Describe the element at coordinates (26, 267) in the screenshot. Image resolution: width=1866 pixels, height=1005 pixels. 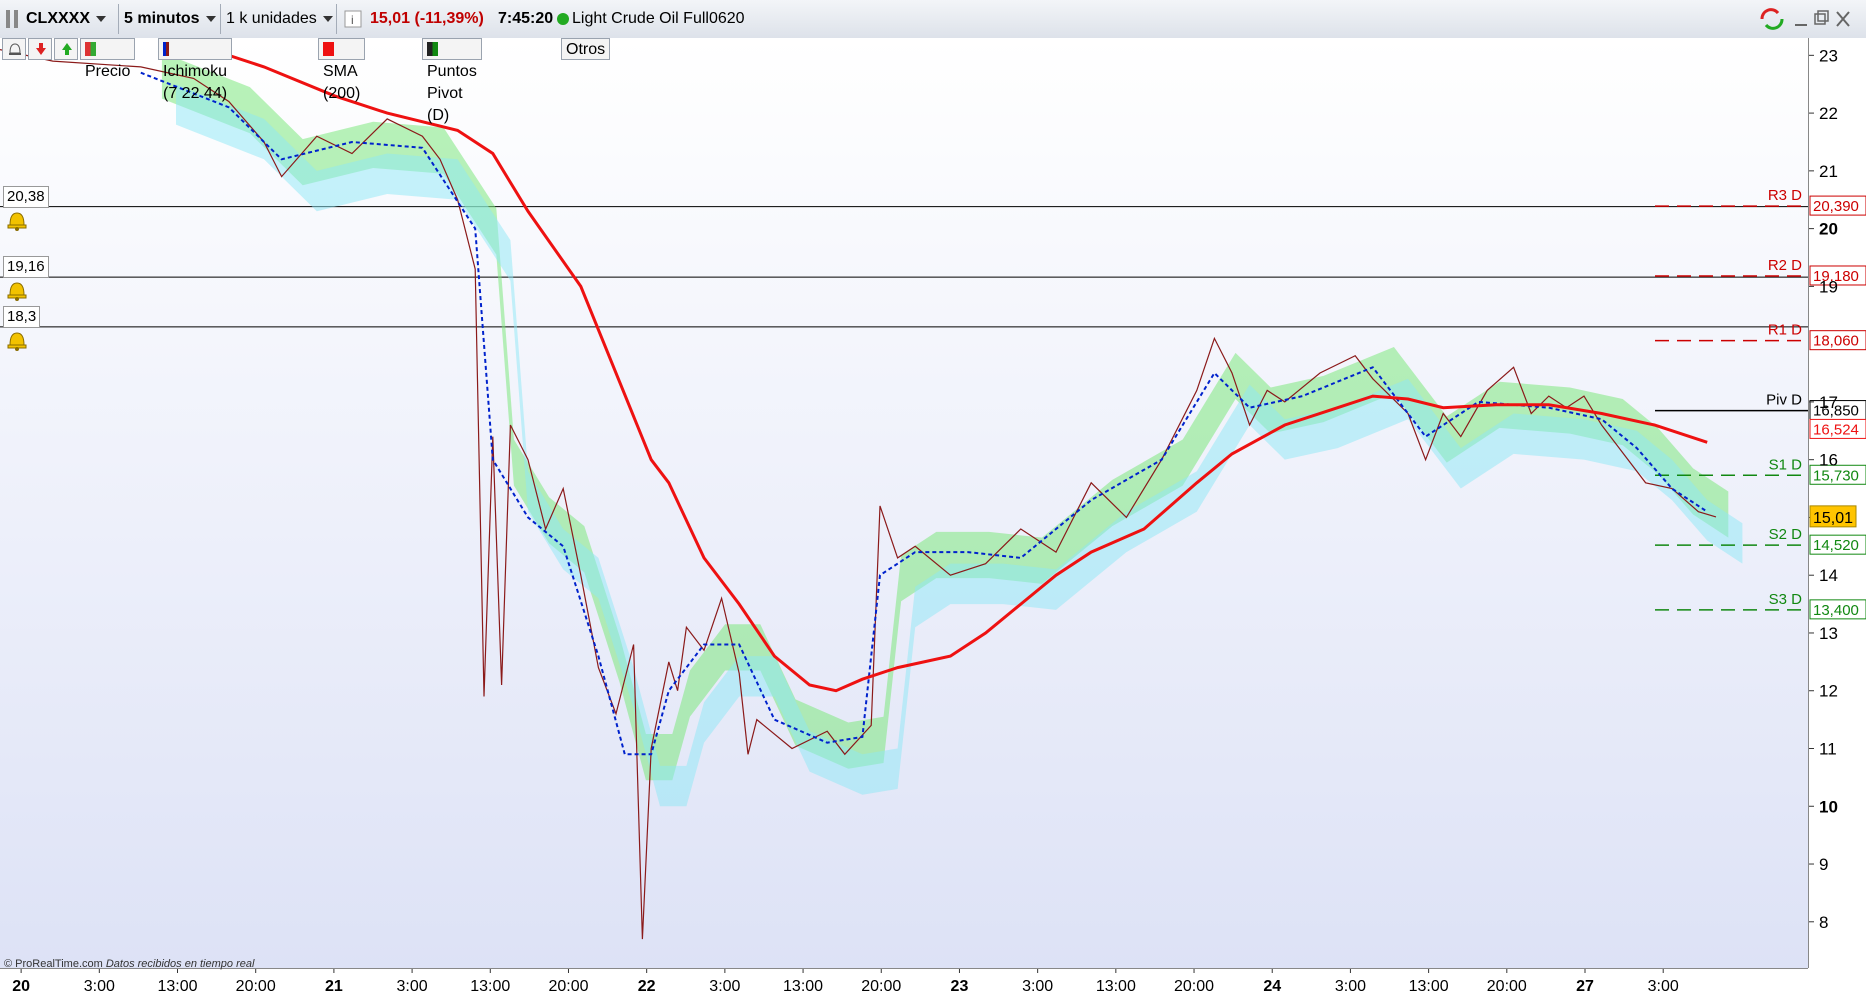
I see `alert-label: 19,16` at that location.